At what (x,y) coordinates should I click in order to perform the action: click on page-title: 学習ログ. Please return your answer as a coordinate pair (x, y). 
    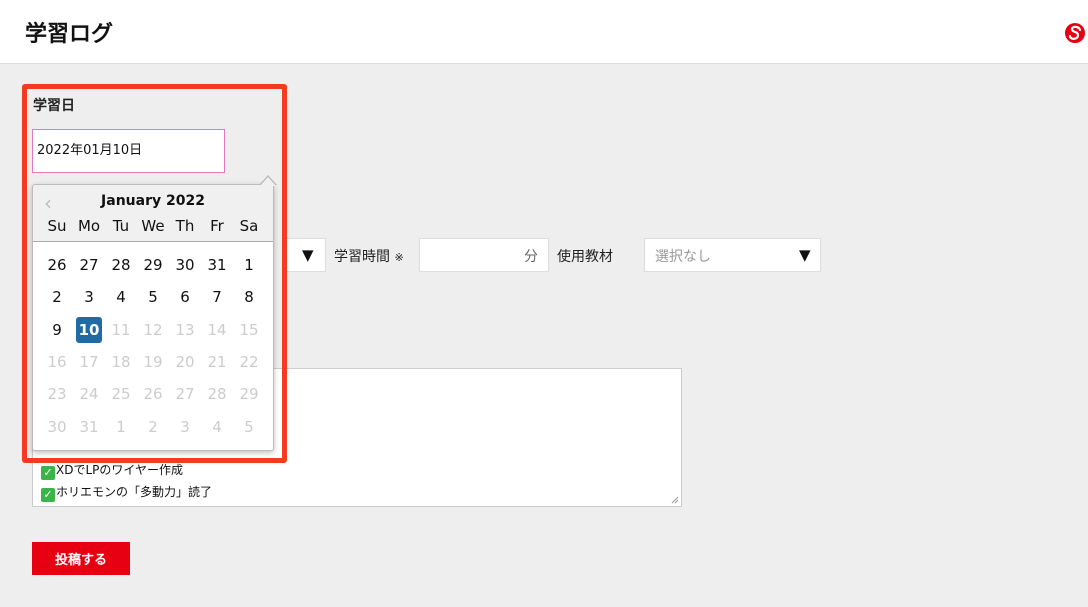
    Looking at the image, I should click on (69, 34).